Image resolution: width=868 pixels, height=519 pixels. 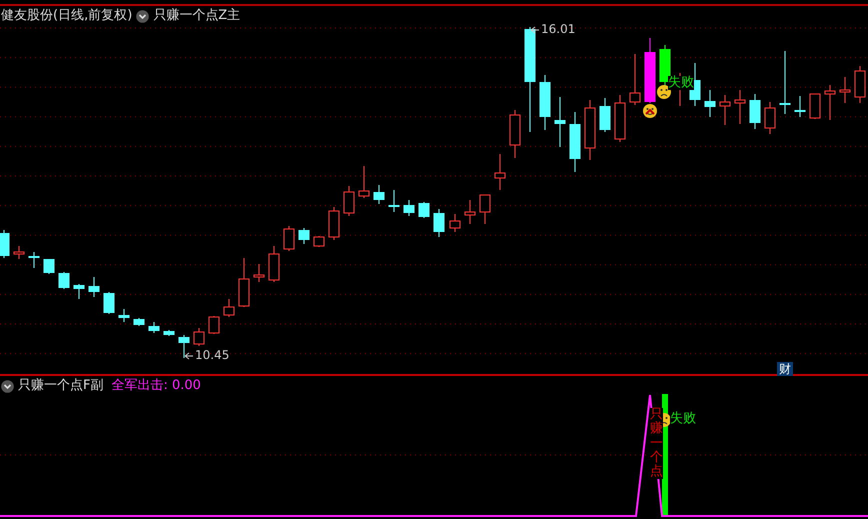 I want to click on indicator-readout: 全军出击: 0.00, so click(x=156, y=386).